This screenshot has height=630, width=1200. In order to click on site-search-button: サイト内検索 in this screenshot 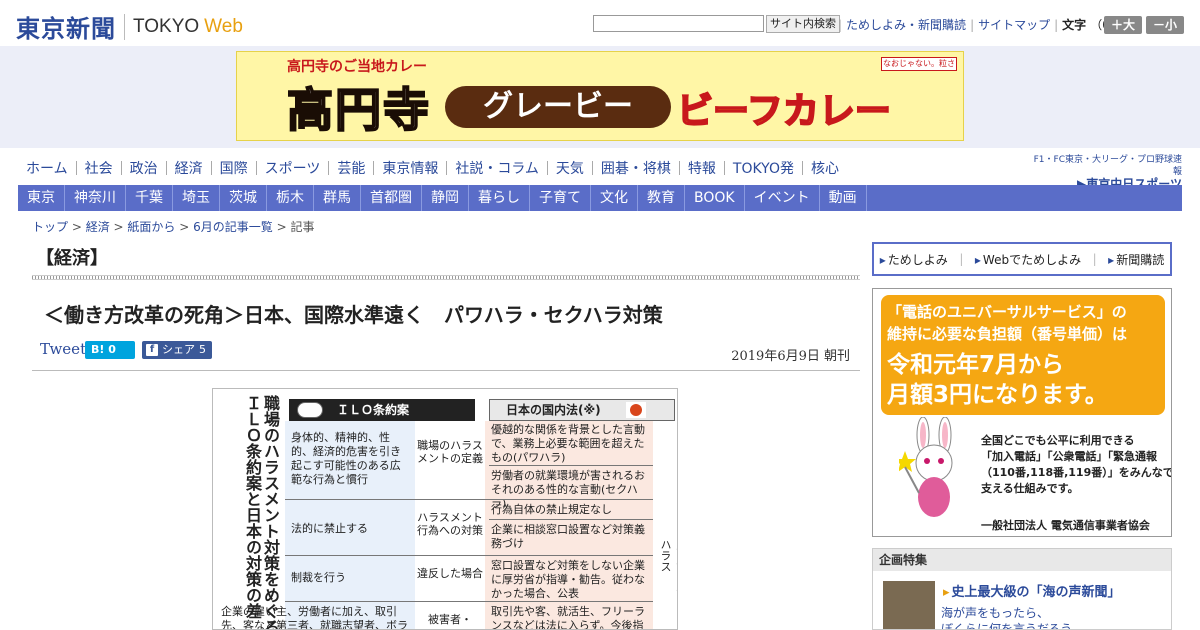, I will do `click(803, 24)`.